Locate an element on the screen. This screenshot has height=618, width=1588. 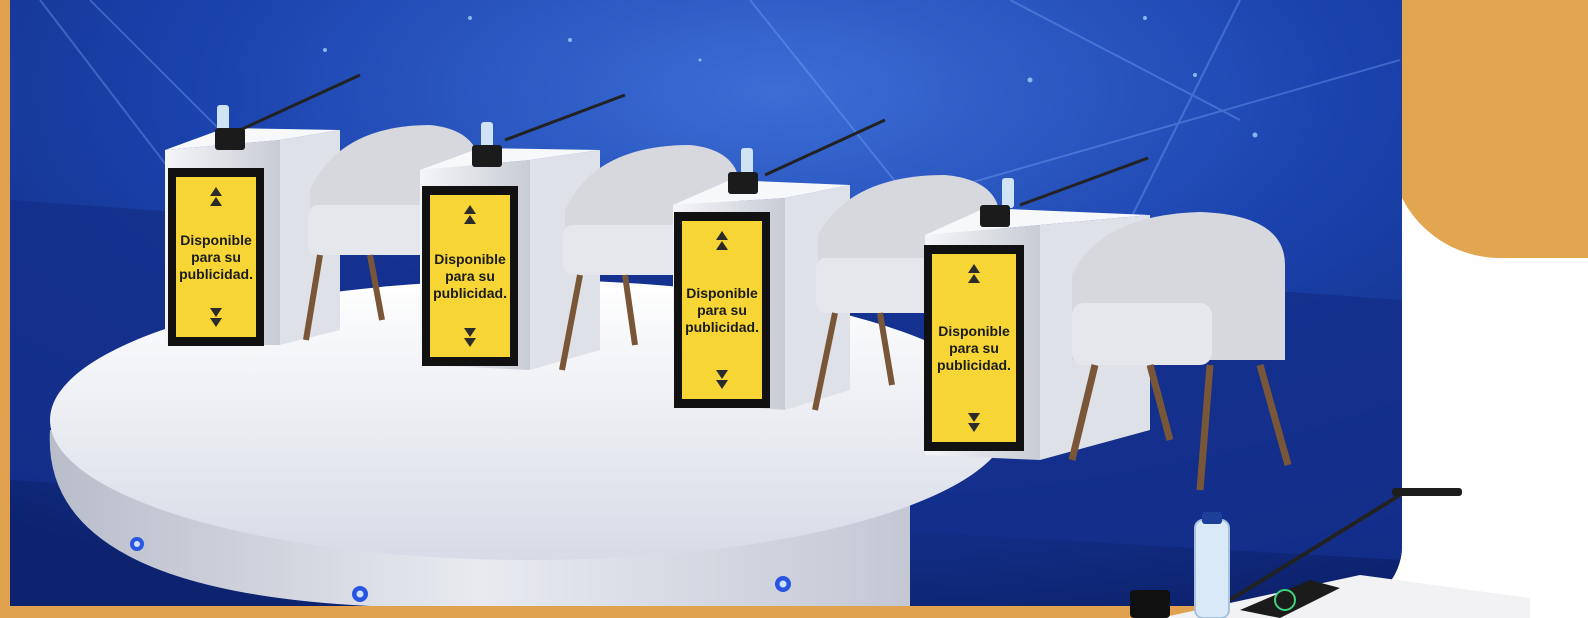
ad-sign-2: Disponible para su publicidad. is located at coordinates (470, 276).